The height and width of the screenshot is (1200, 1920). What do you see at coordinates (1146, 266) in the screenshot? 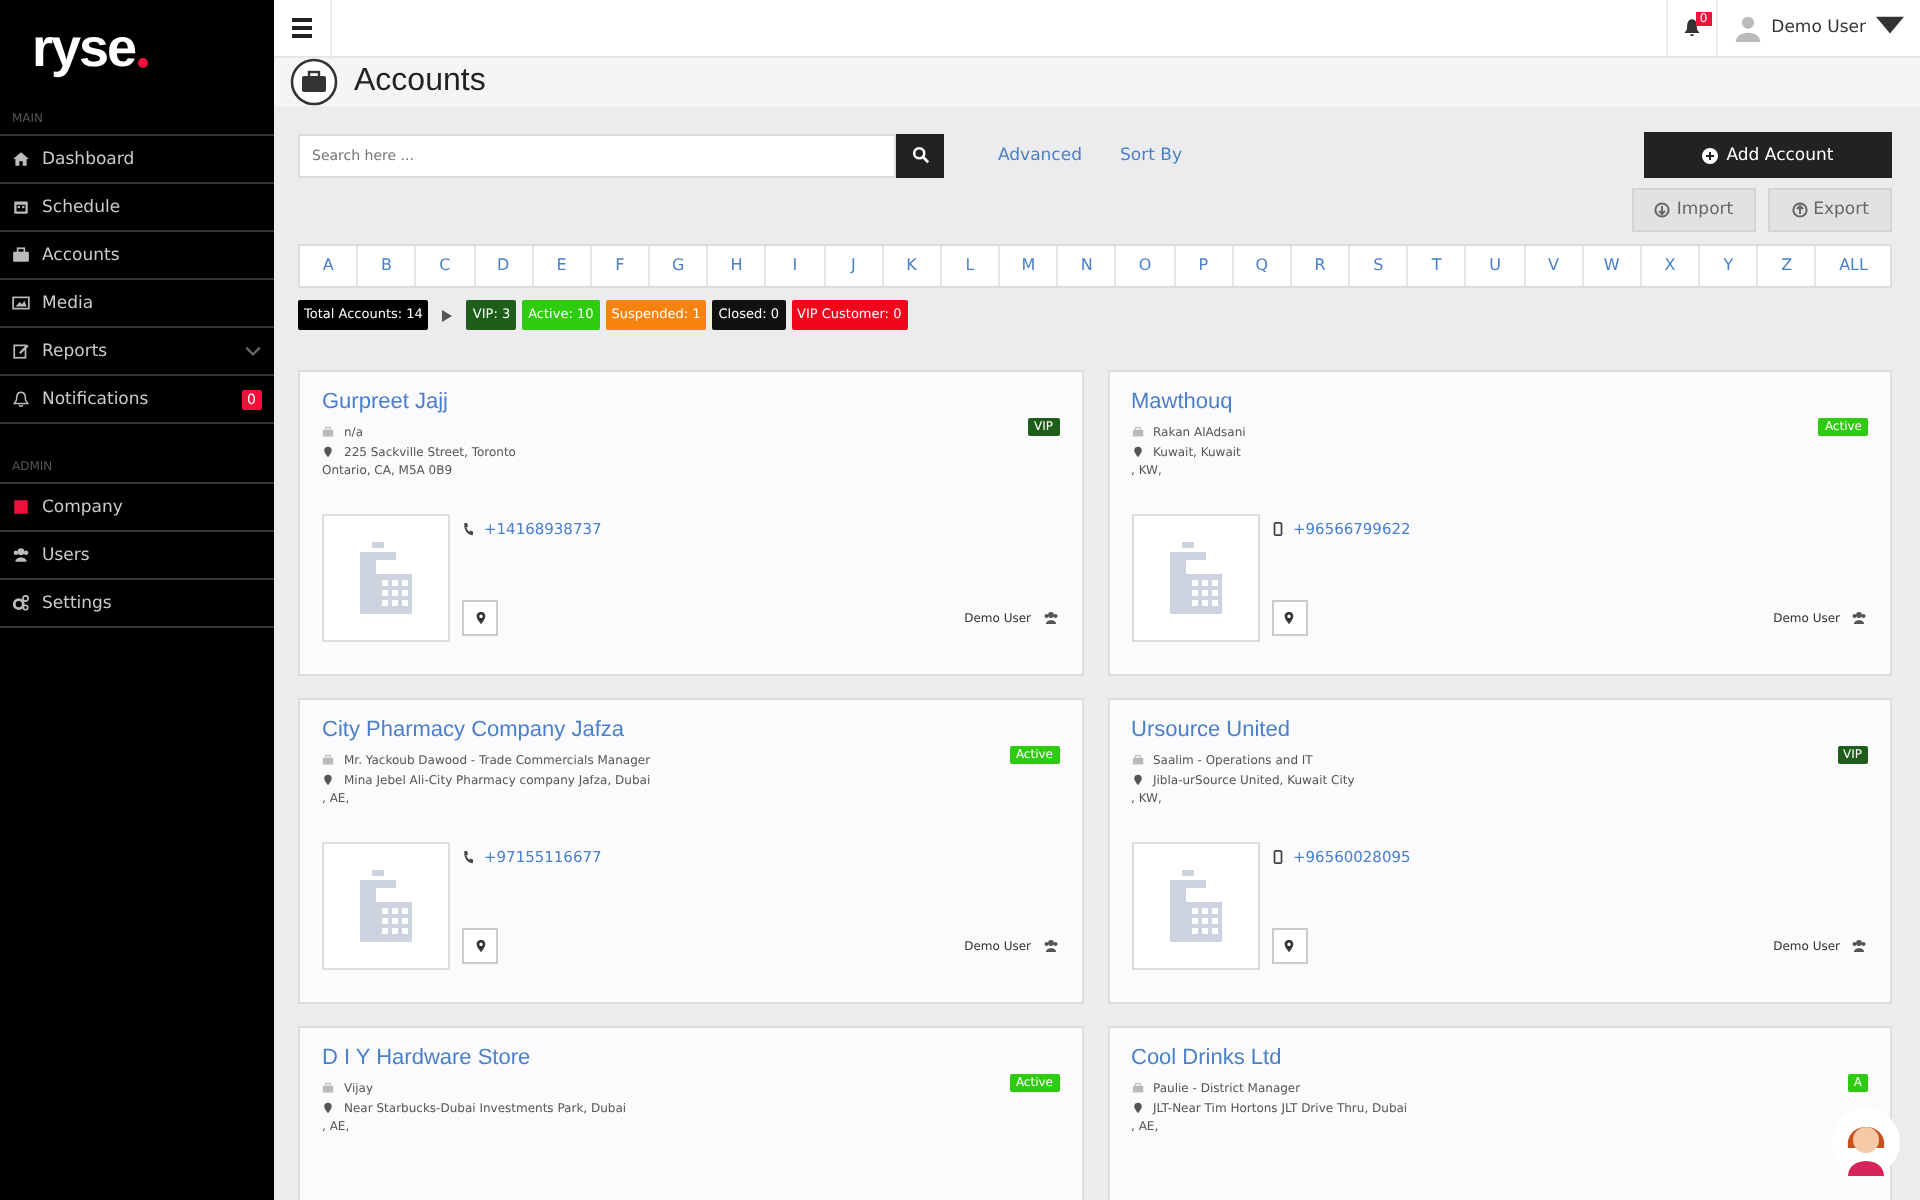
I see `letter-filter: O` at bounding box center [1146, 266].